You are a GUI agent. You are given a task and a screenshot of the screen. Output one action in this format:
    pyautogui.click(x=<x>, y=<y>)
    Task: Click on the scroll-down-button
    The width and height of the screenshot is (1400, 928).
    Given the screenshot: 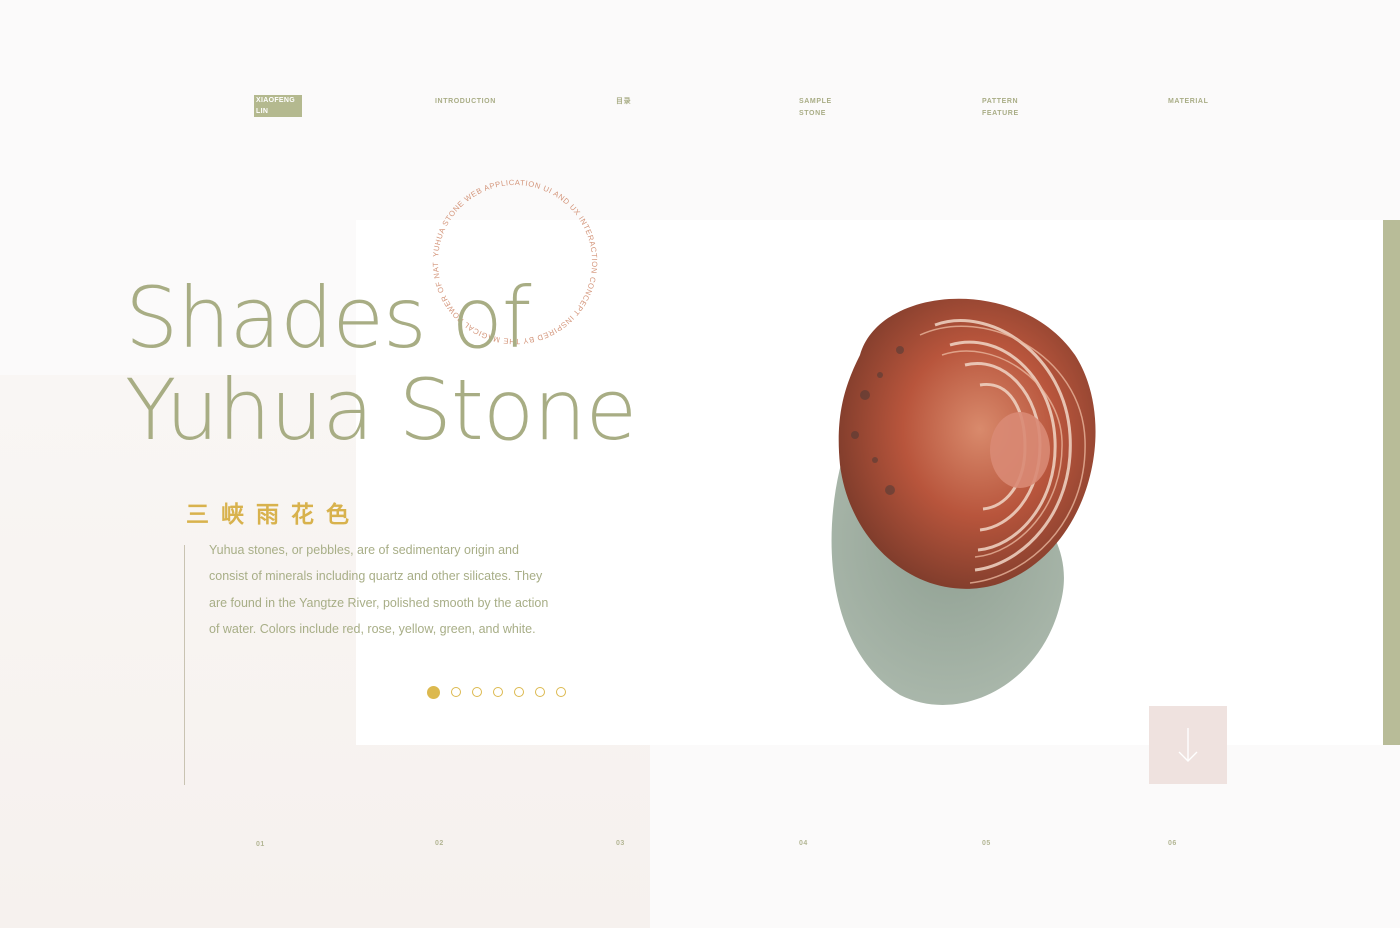 What is the action you would take?
    pyautogui.click(x=1188, y=745)
    